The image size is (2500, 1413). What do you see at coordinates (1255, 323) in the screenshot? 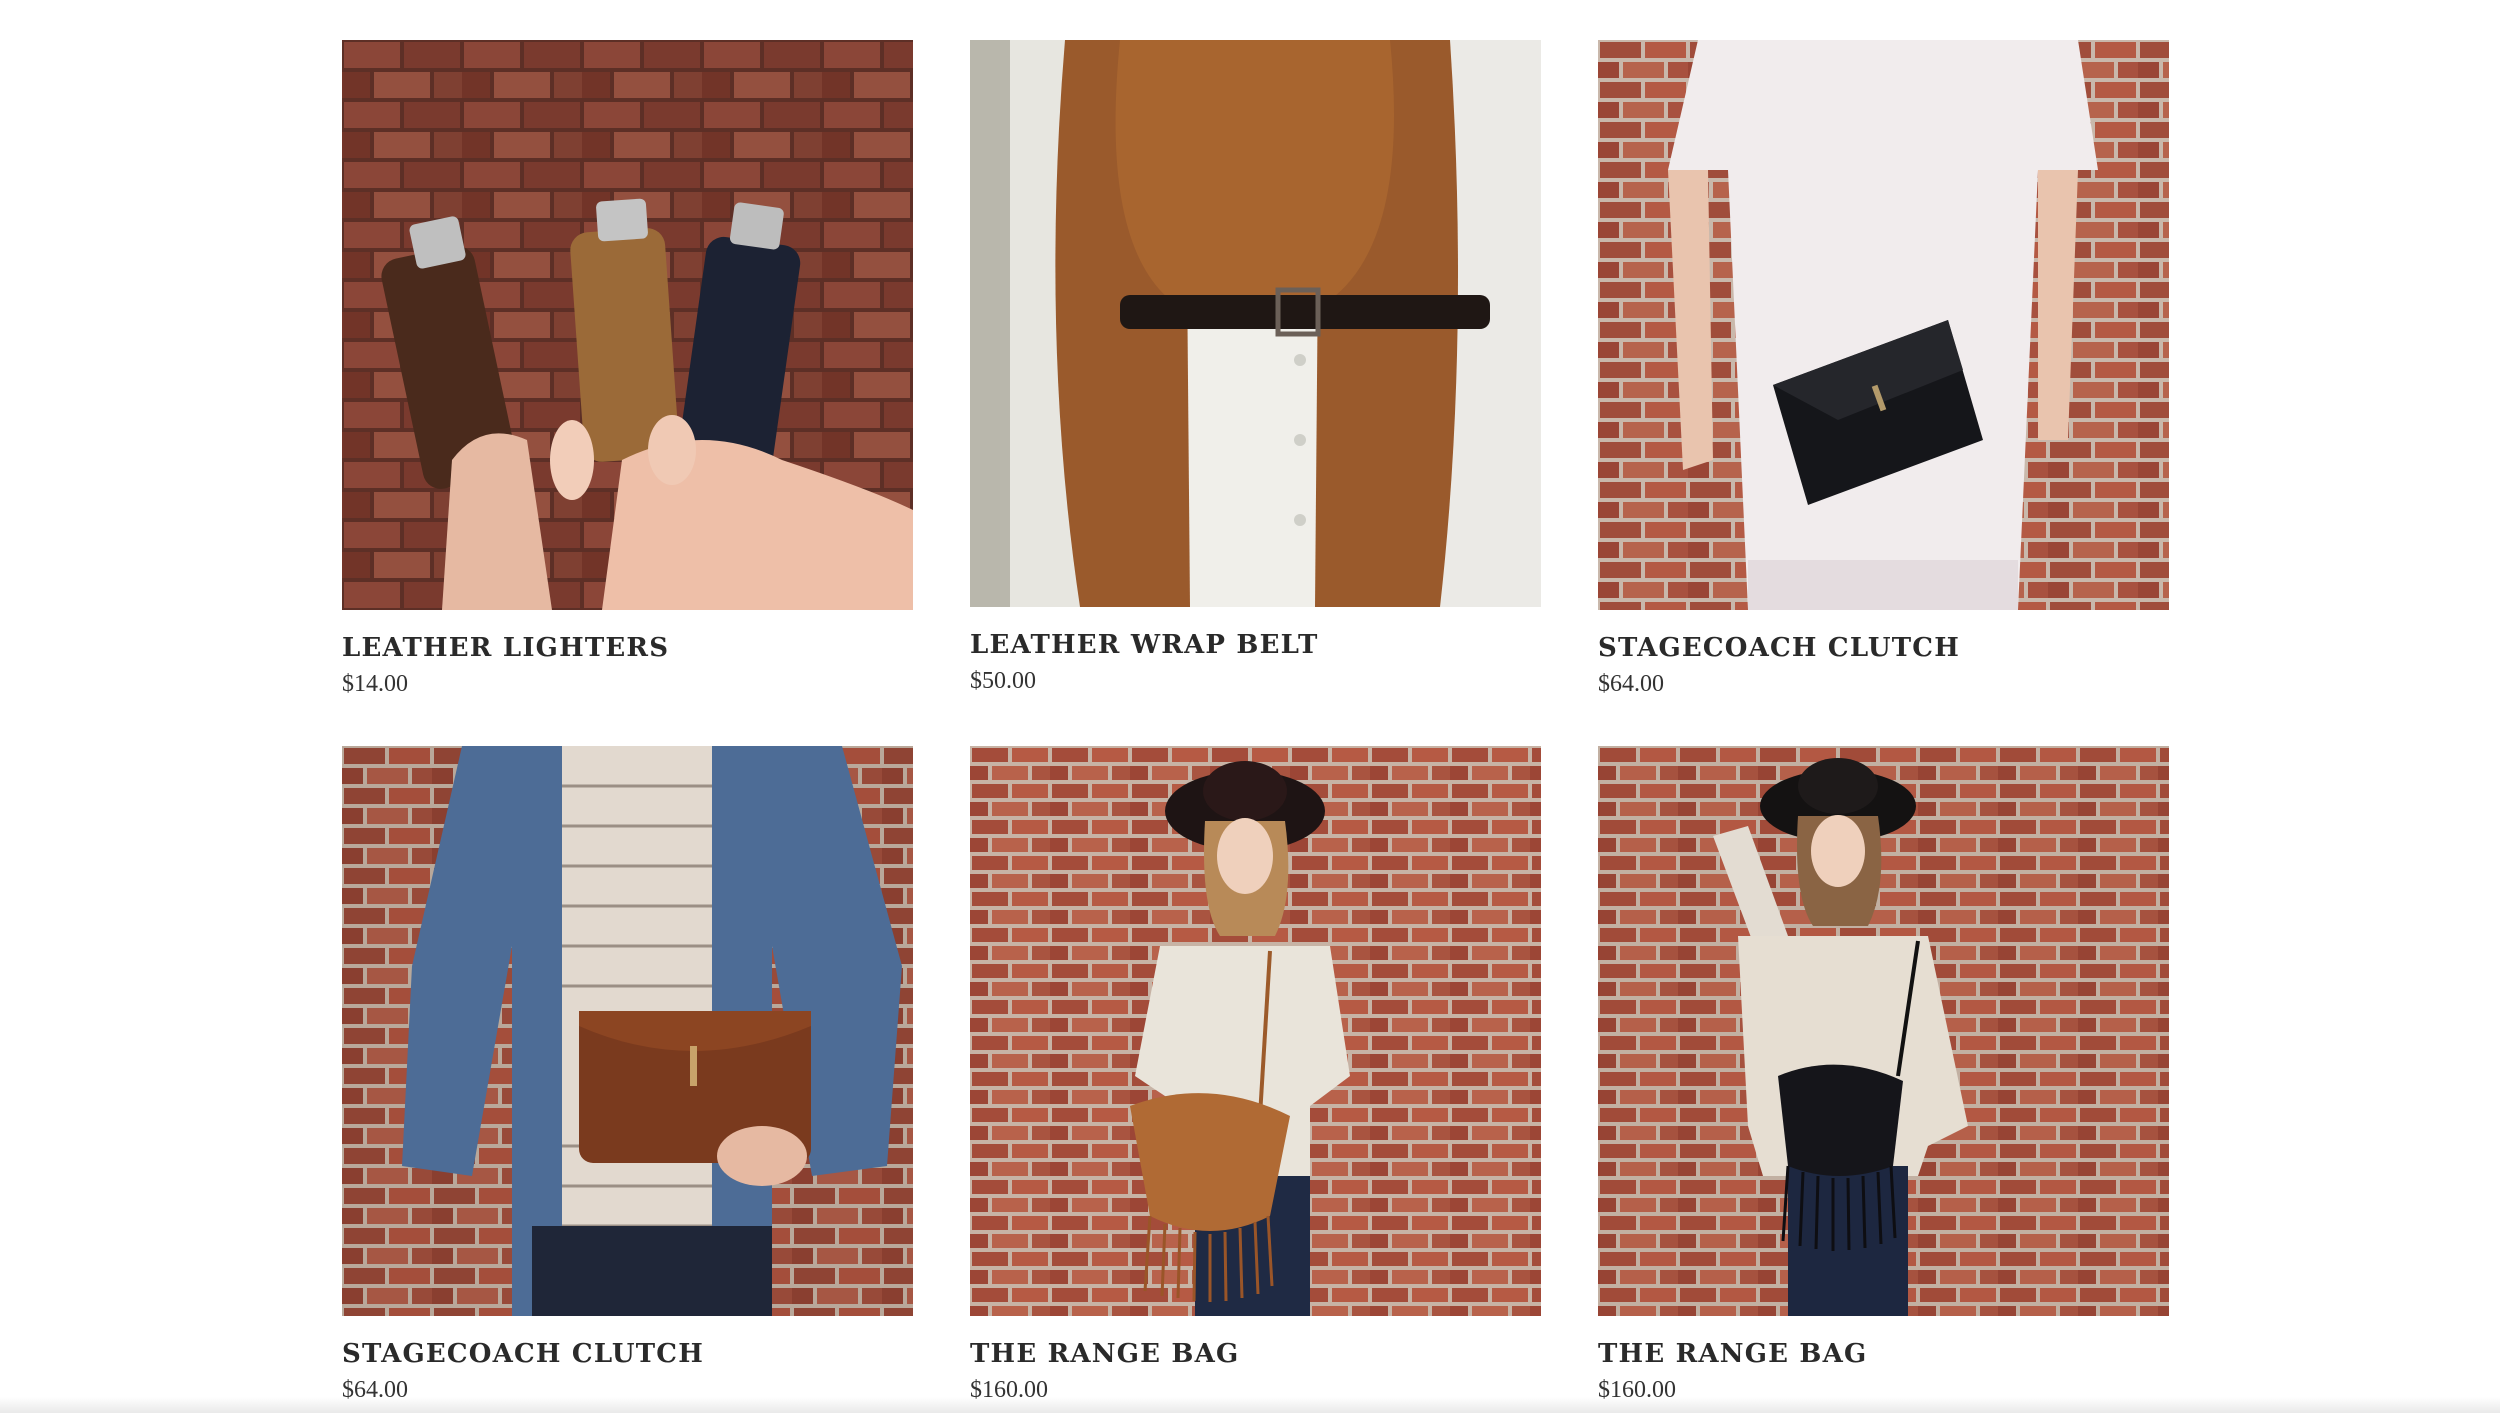
I see `product-image-leather-wrap-belt` at bounding box center [1255, 323].